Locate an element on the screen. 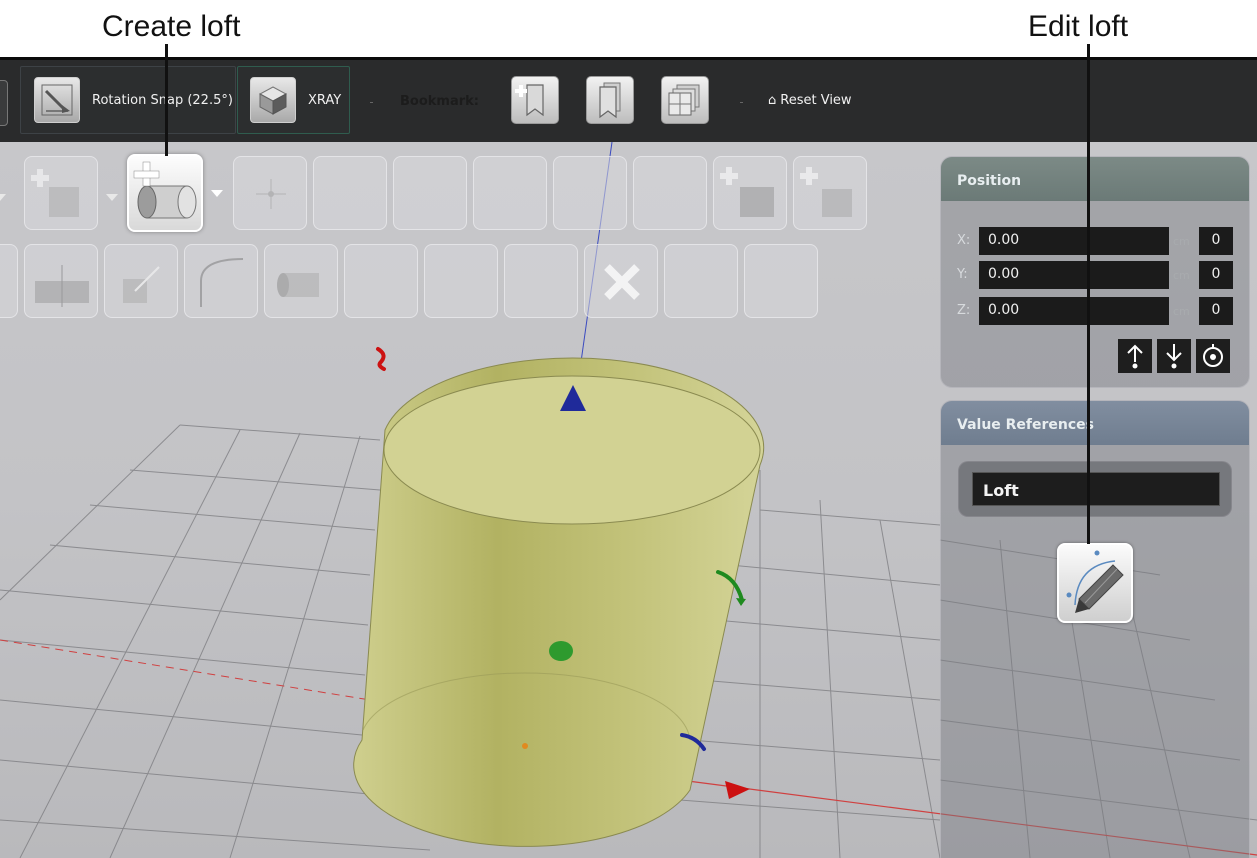 The image size is (1257, 858). center-icon is located at coordinates (1213, 355).